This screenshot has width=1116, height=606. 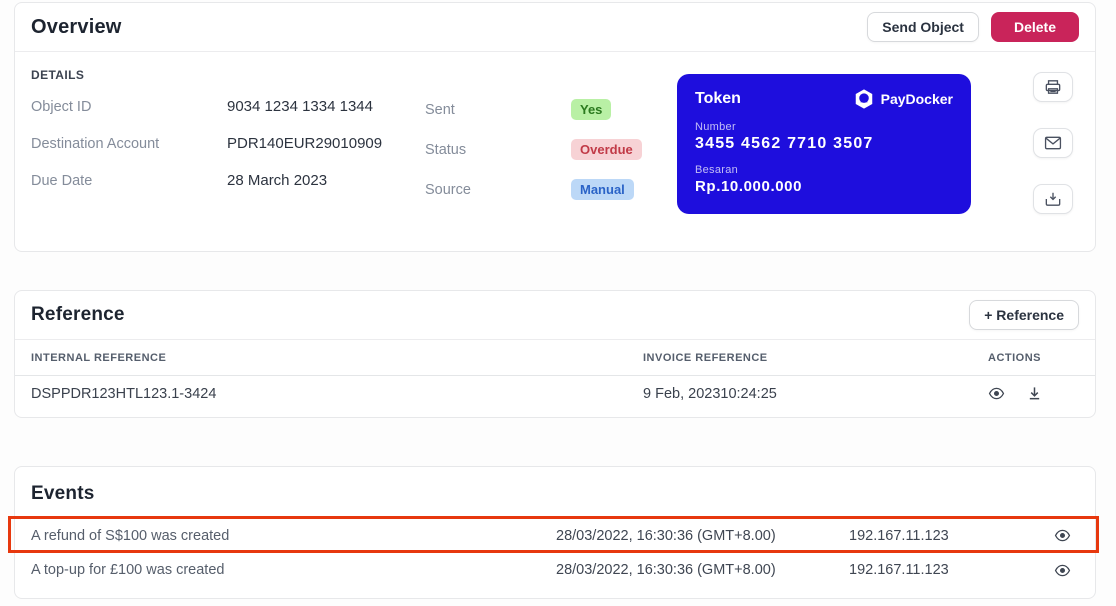 I want to click on detail-row-object-id: Object ID 9034 1234 1334 1344, so click(x=228, y=106).